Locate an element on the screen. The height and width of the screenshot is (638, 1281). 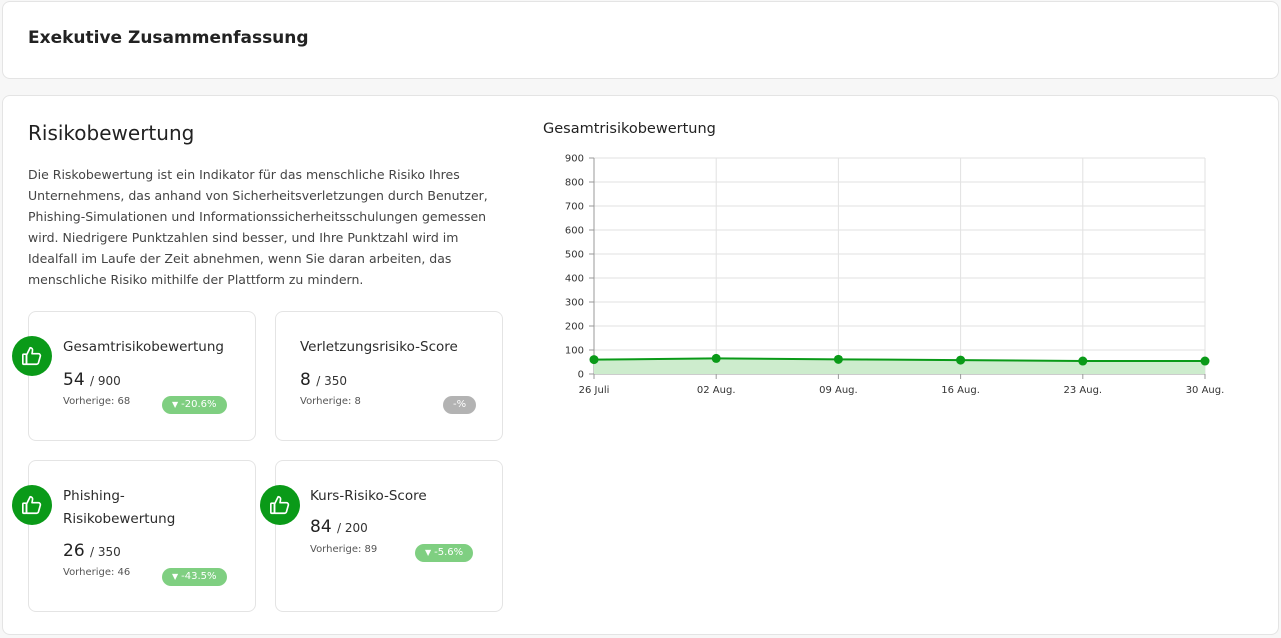
score-max: / 900 is located at coordinates (105, 381).